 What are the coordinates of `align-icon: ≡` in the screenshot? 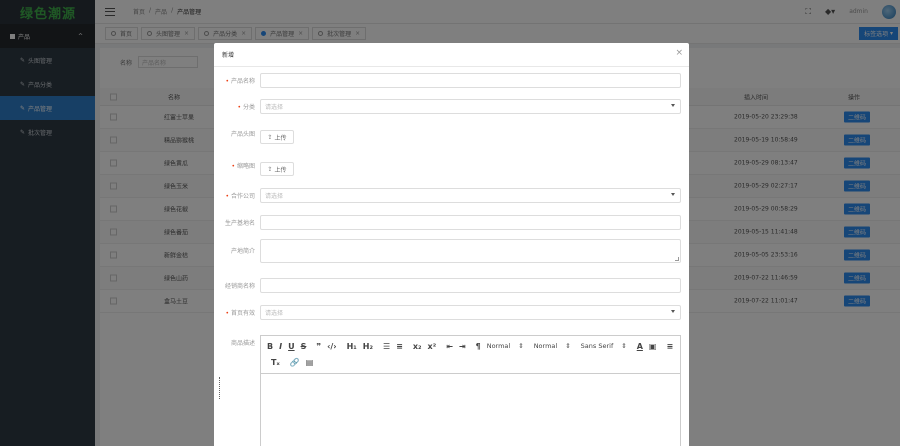 It's located at (669, 346).